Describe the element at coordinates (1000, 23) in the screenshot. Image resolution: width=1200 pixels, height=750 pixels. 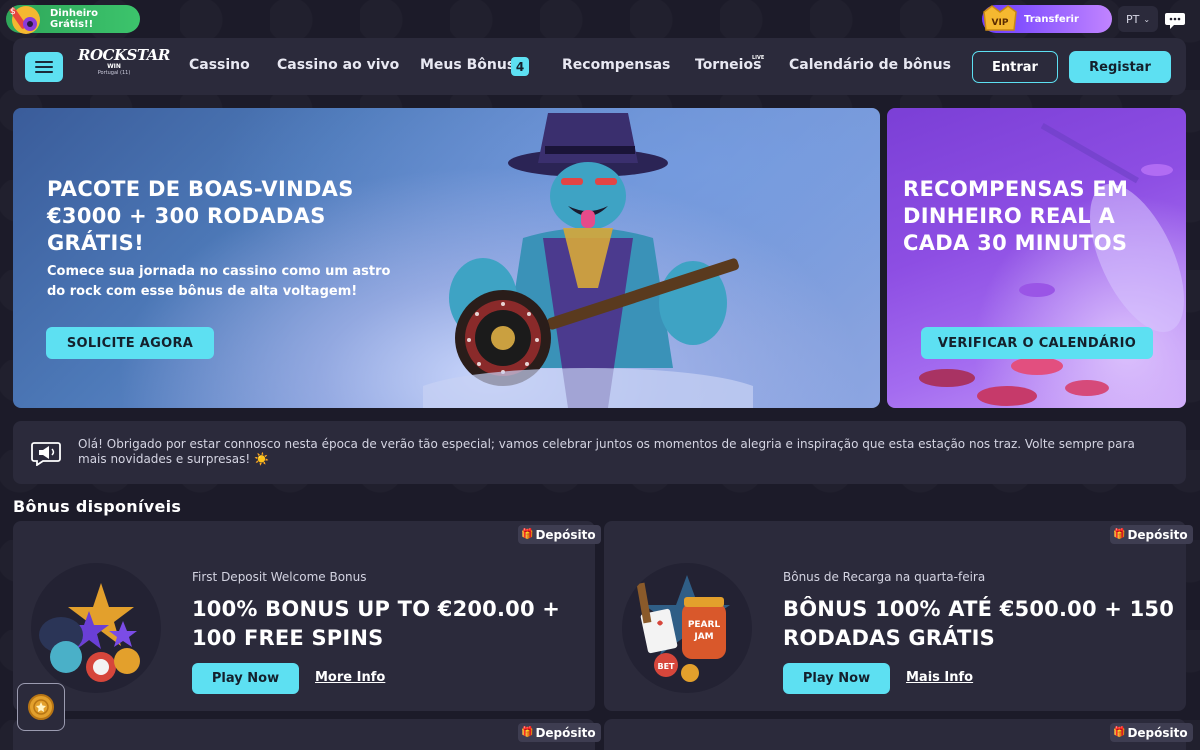
I see `vip-badge-text: VIP` at that location.